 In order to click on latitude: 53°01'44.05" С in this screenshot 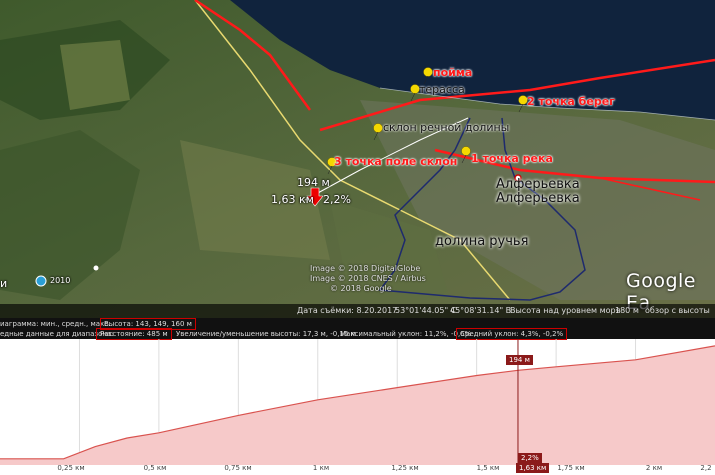, I will do `click(426, 310)`.